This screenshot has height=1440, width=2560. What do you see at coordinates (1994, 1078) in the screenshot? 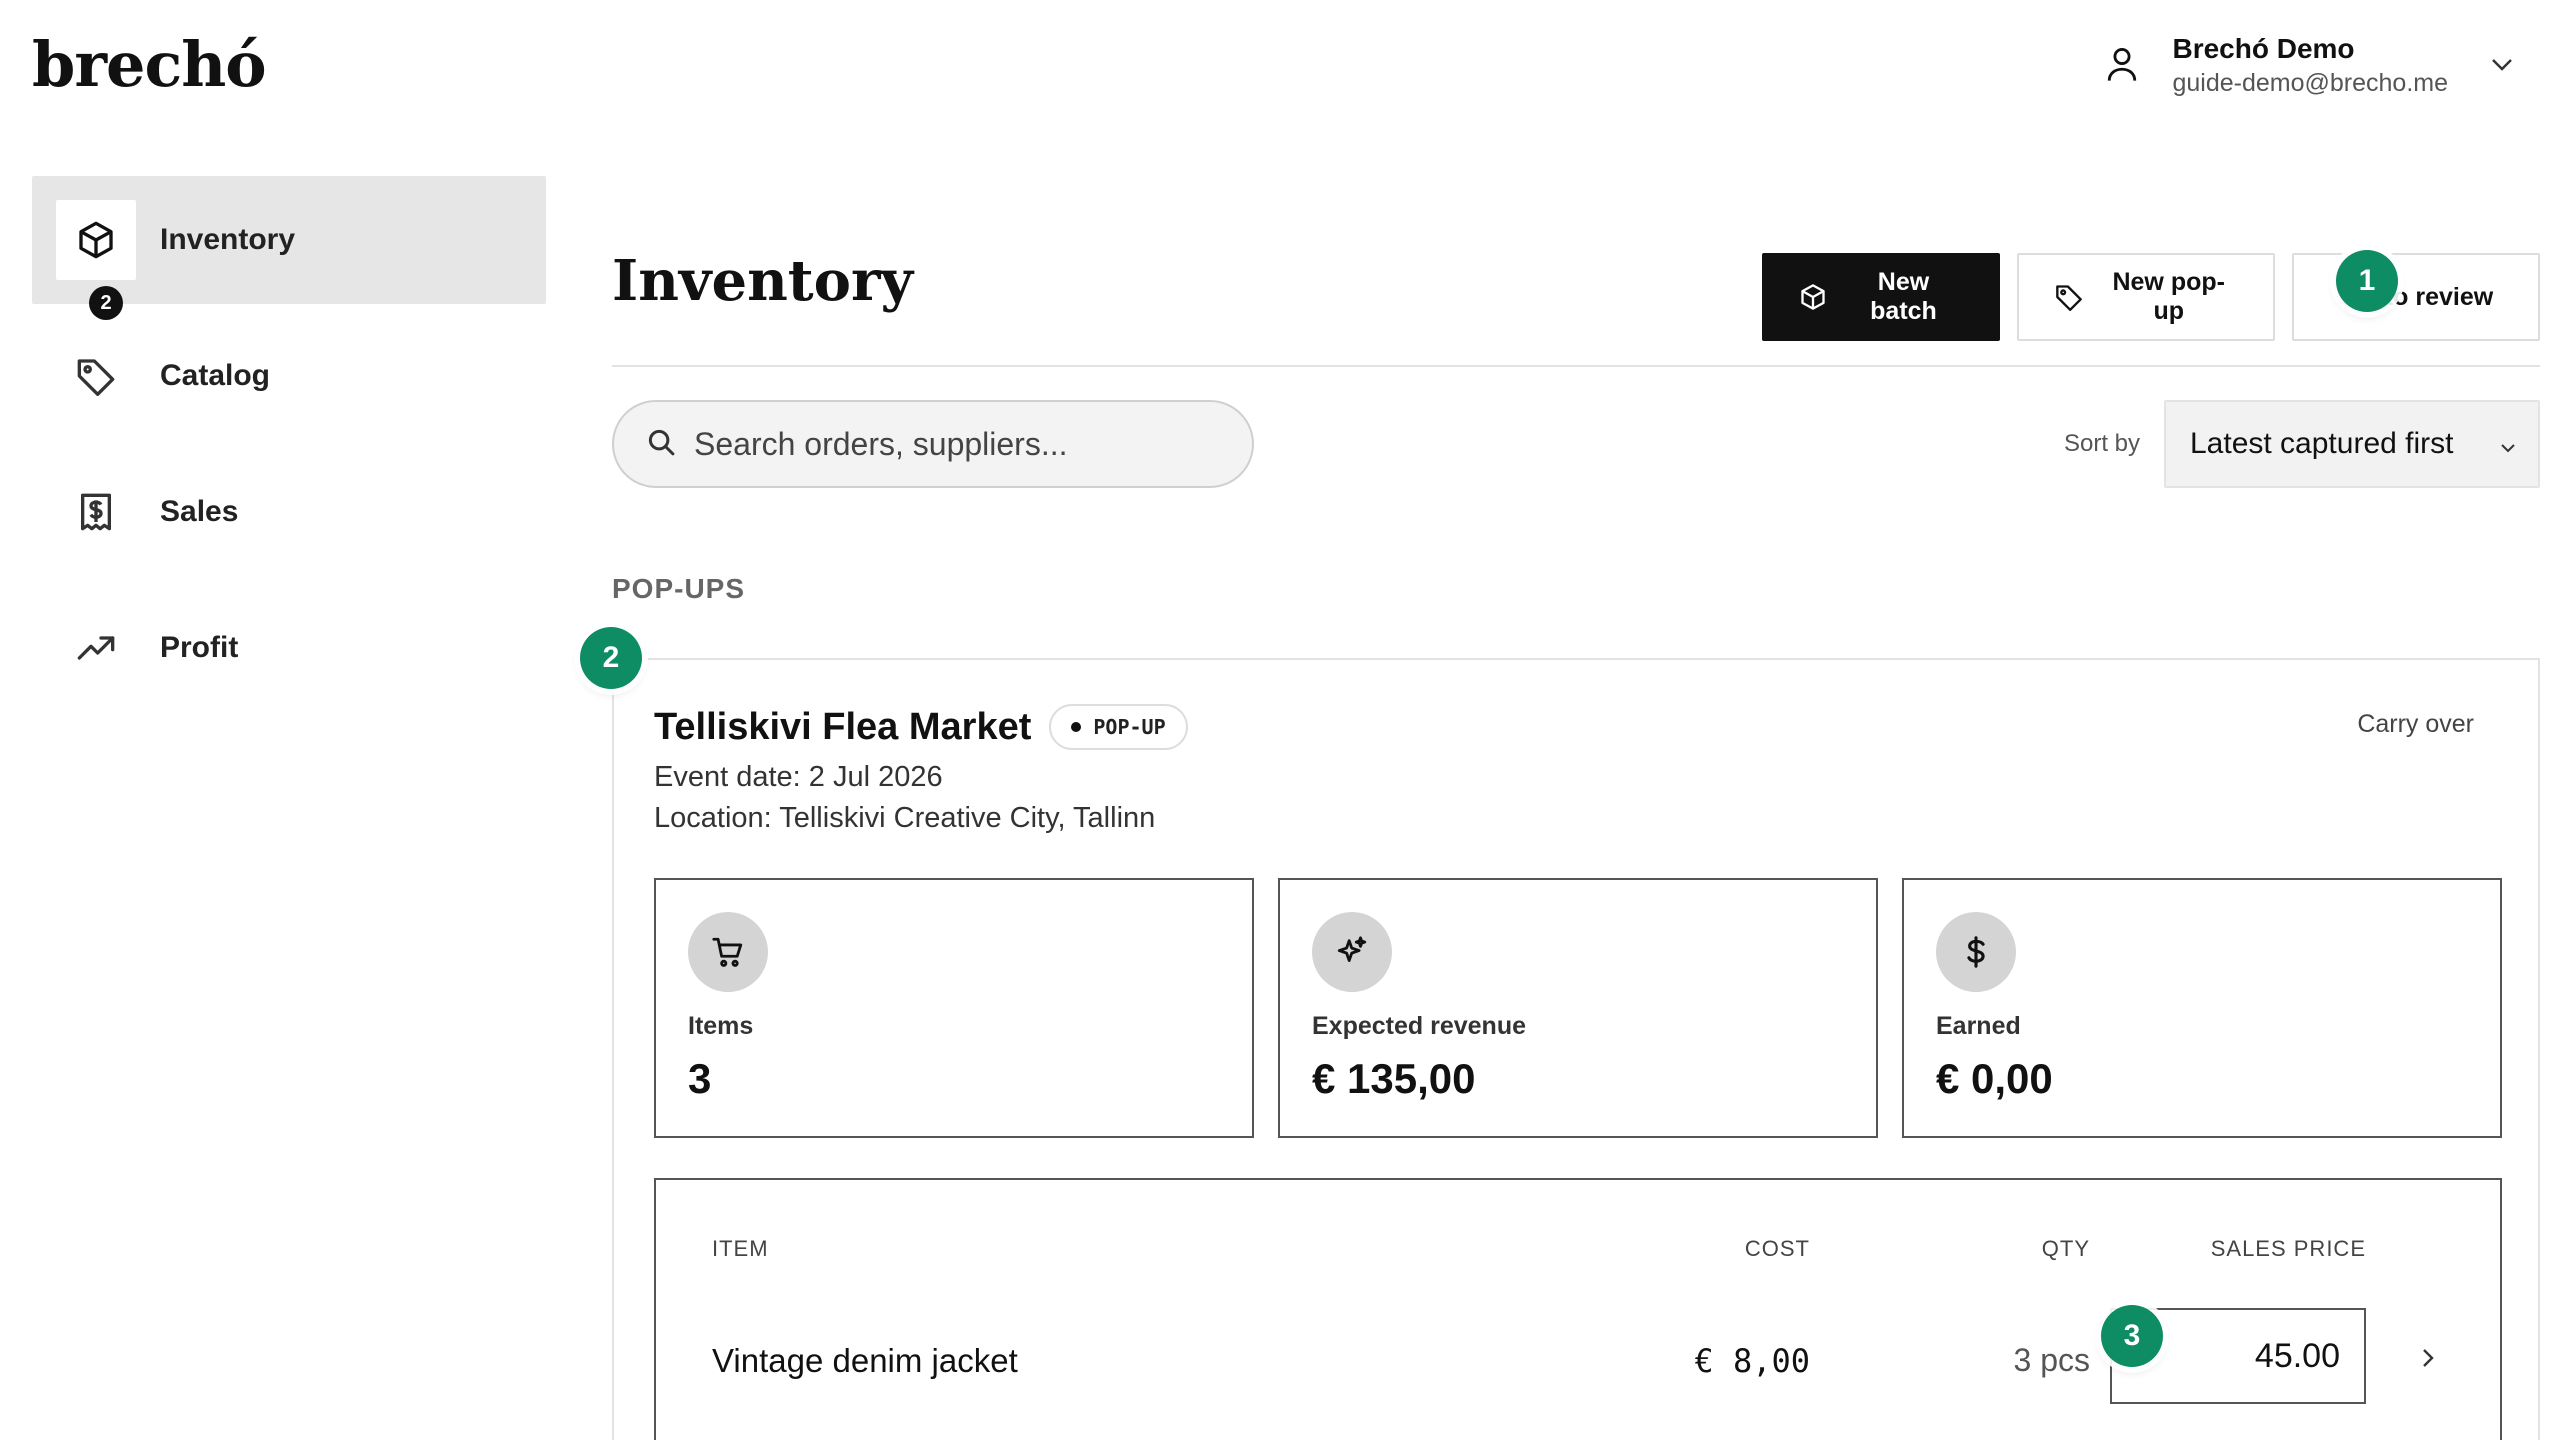
I see `stat-value: € 0,00` at bounding box center [1994, 1078].